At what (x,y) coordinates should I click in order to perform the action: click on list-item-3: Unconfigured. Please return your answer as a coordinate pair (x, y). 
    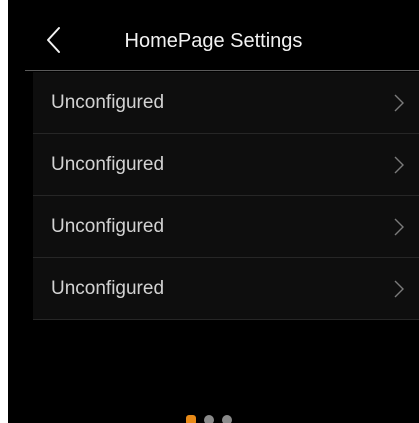
    Looking at the image, I should click on (226, 227).